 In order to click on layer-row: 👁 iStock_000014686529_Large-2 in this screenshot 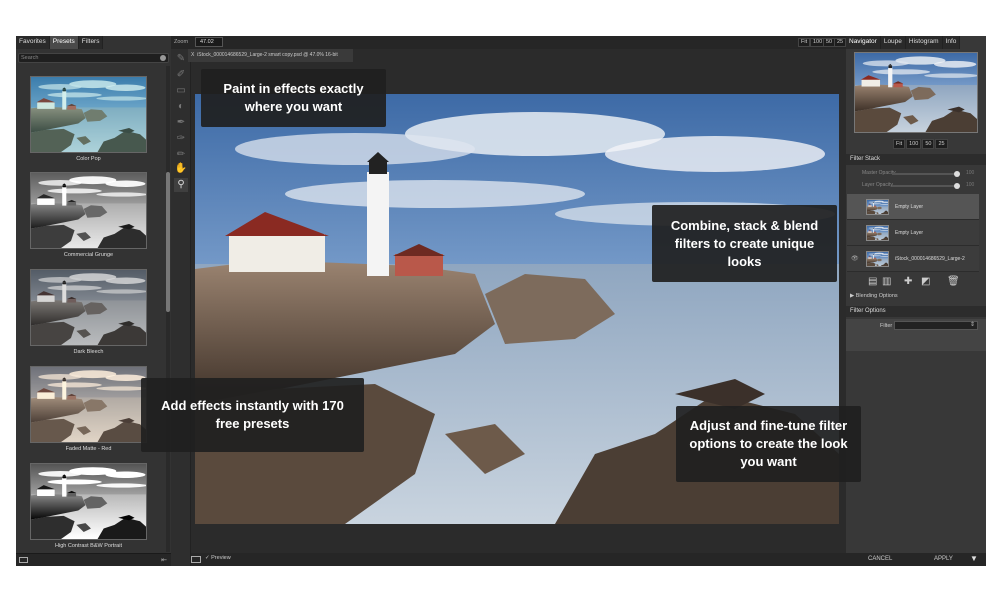, I will do `click(913, 259)`.